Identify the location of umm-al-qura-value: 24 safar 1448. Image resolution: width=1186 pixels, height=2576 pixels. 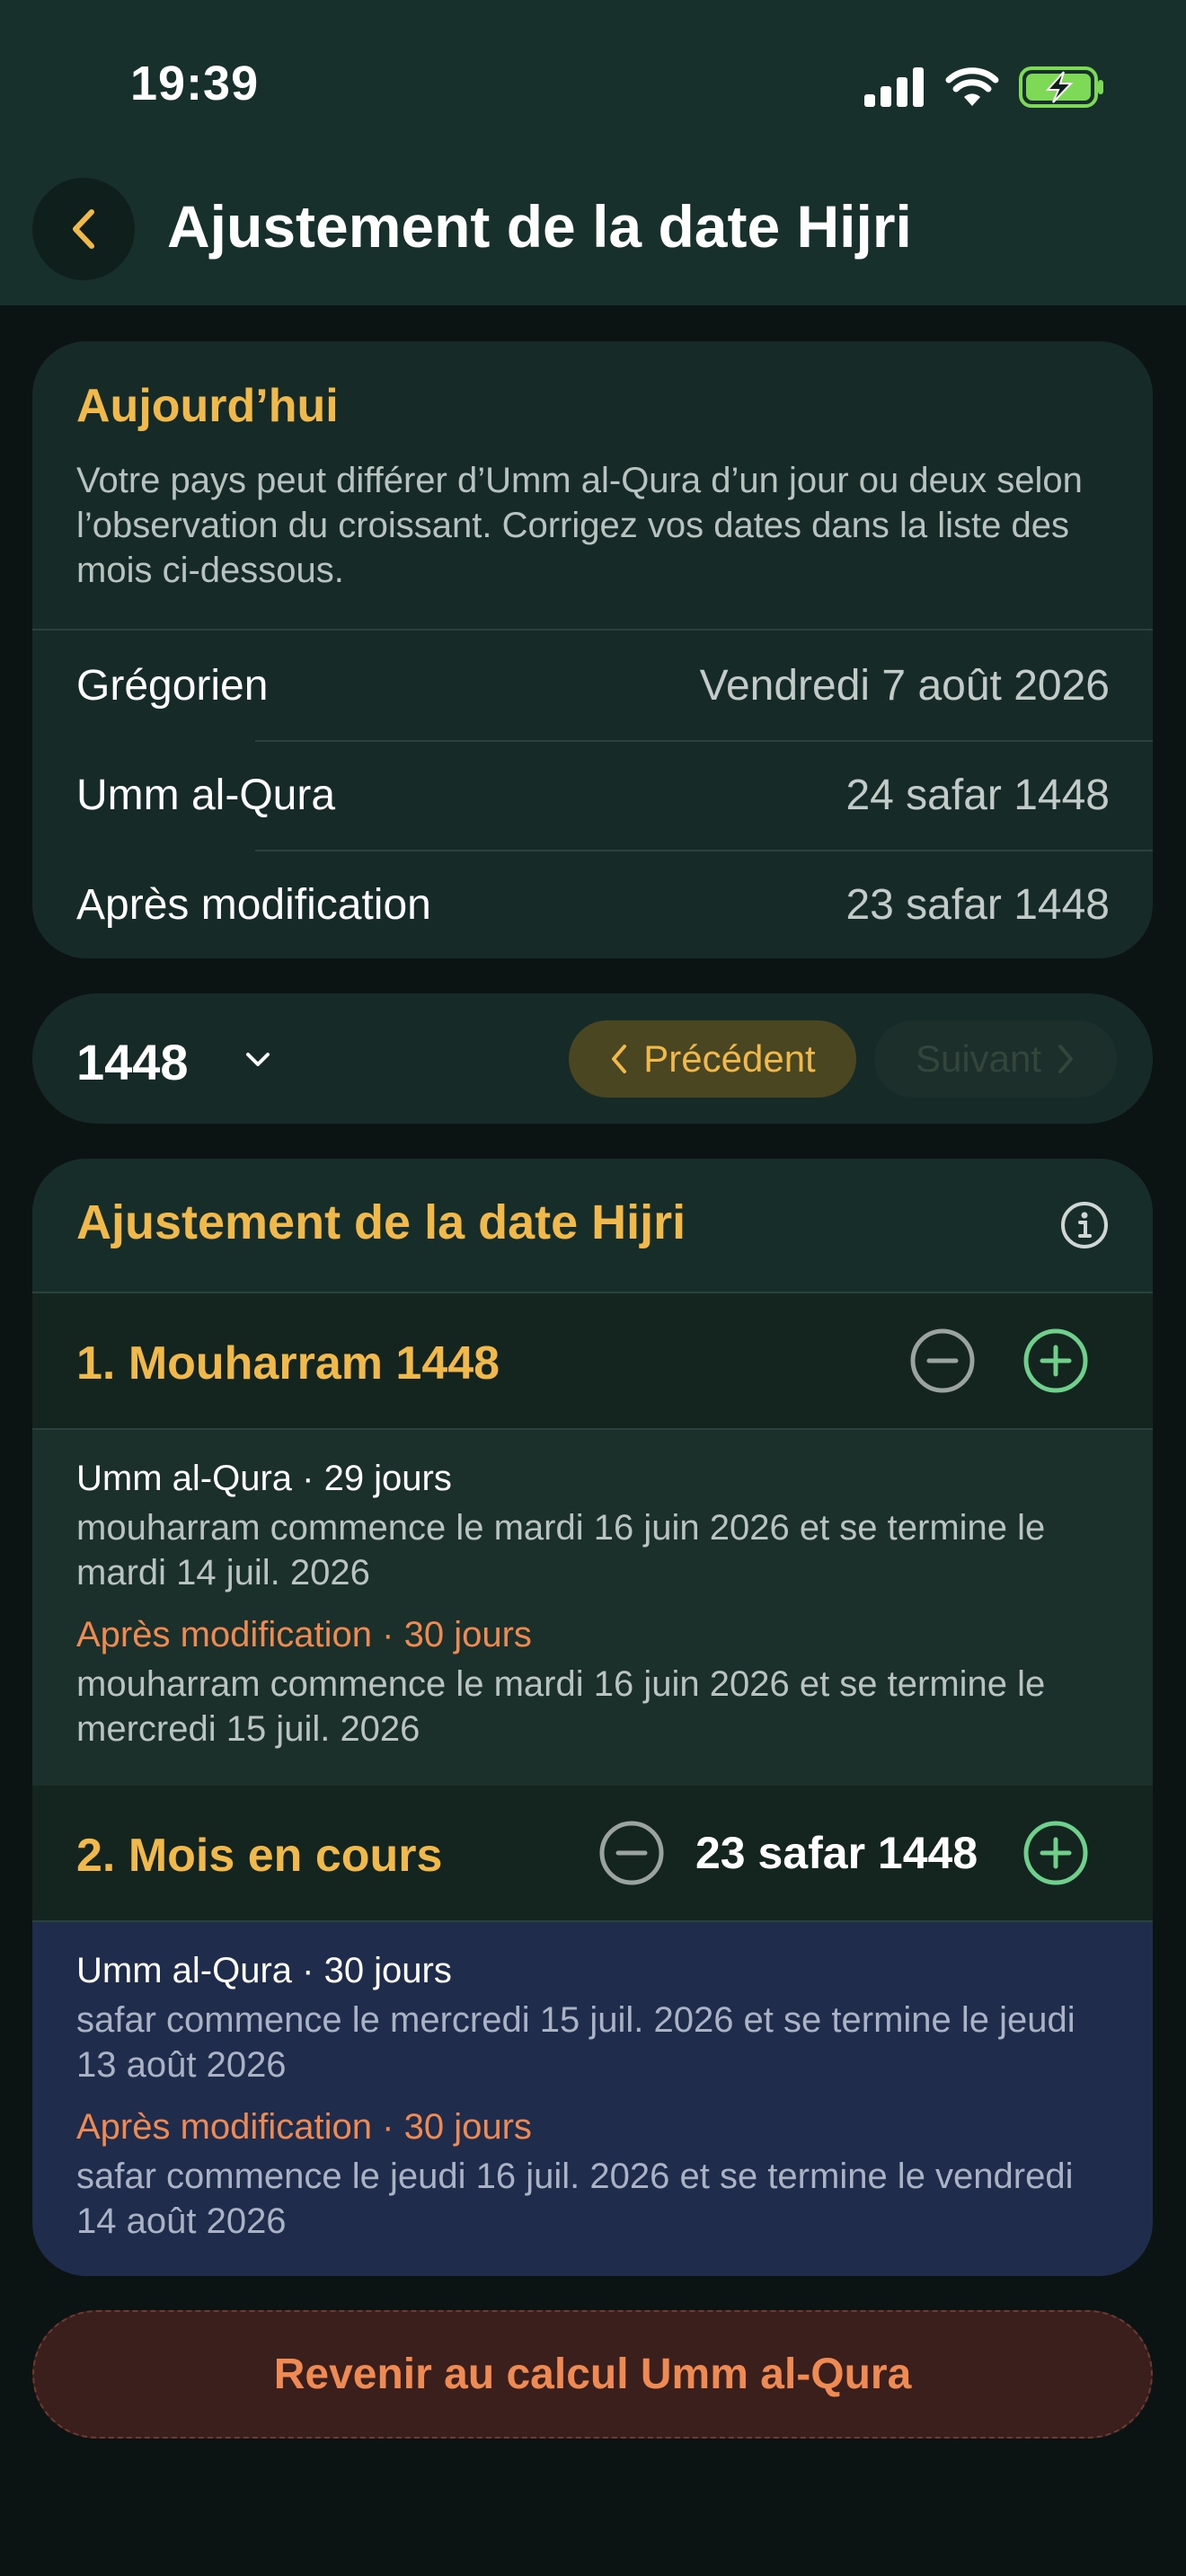
(977, 795).